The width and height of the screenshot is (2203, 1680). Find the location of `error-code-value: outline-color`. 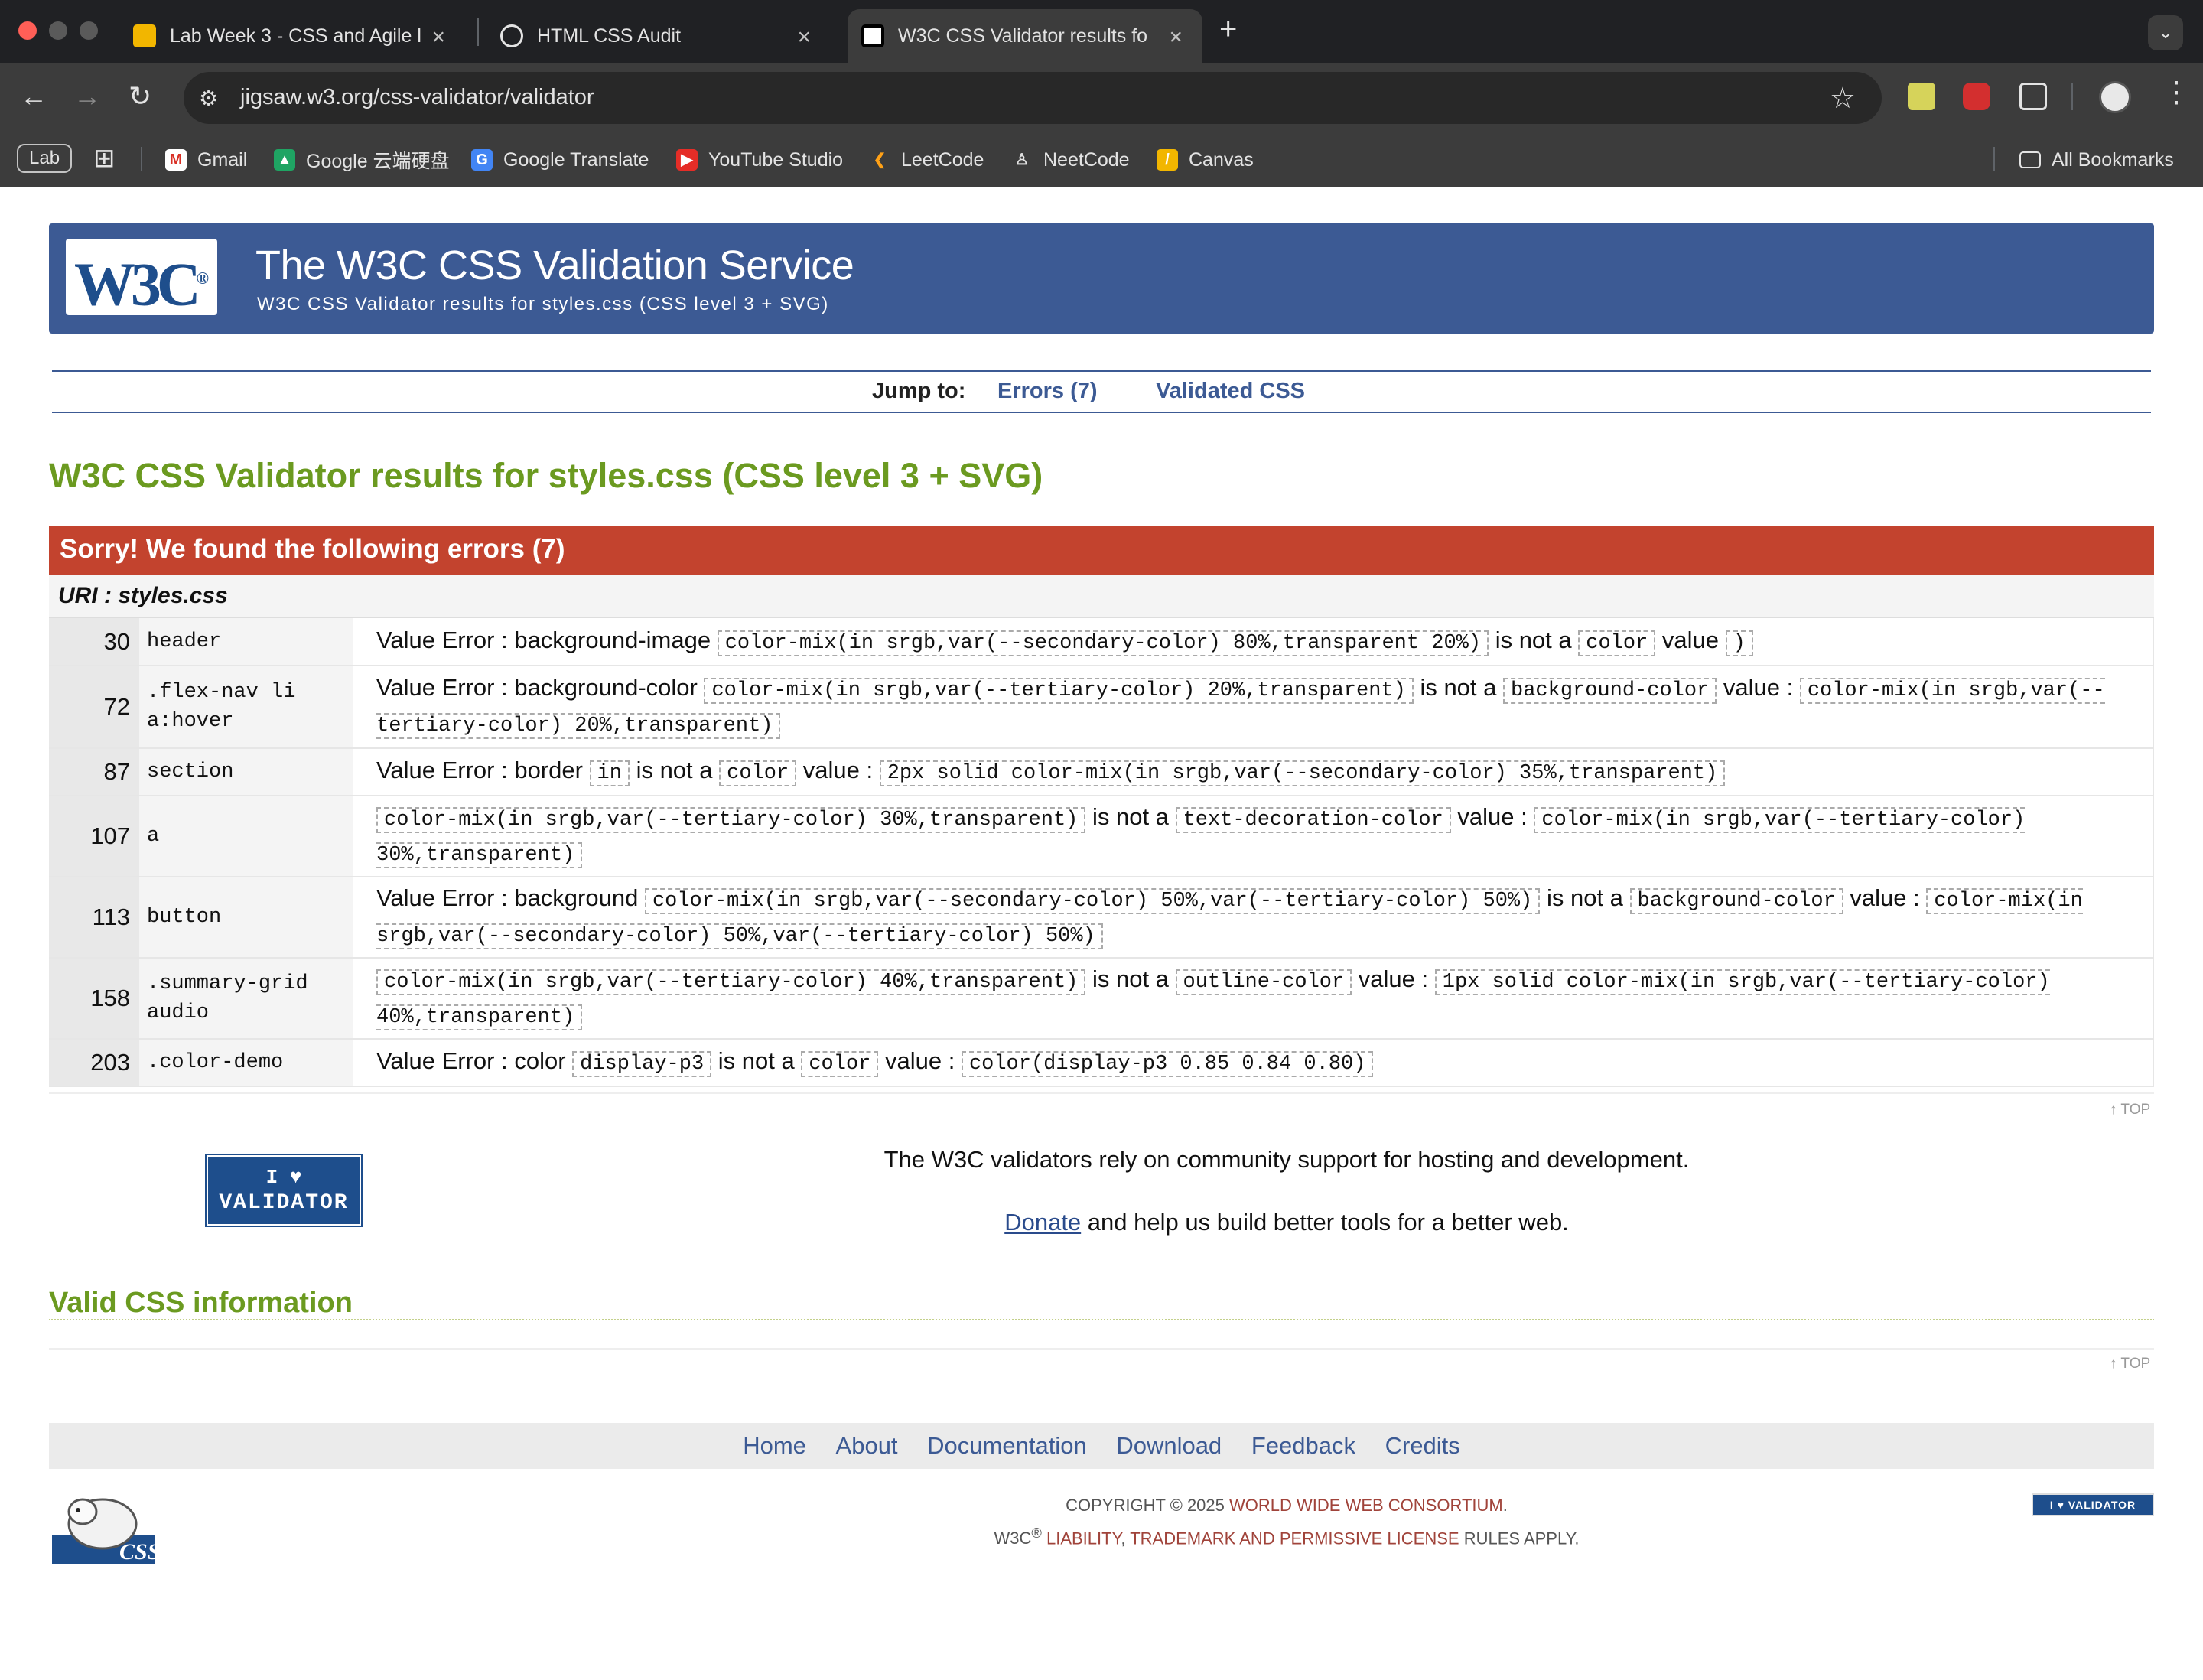

error-code-value: outline-color is located at coordinates (1263, 982).